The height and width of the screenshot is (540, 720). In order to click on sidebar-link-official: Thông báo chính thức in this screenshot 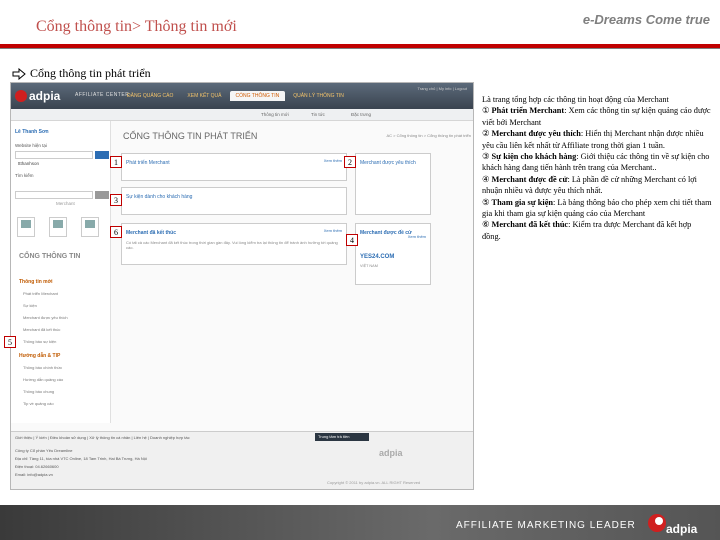, I will do `click(42, 367)`.